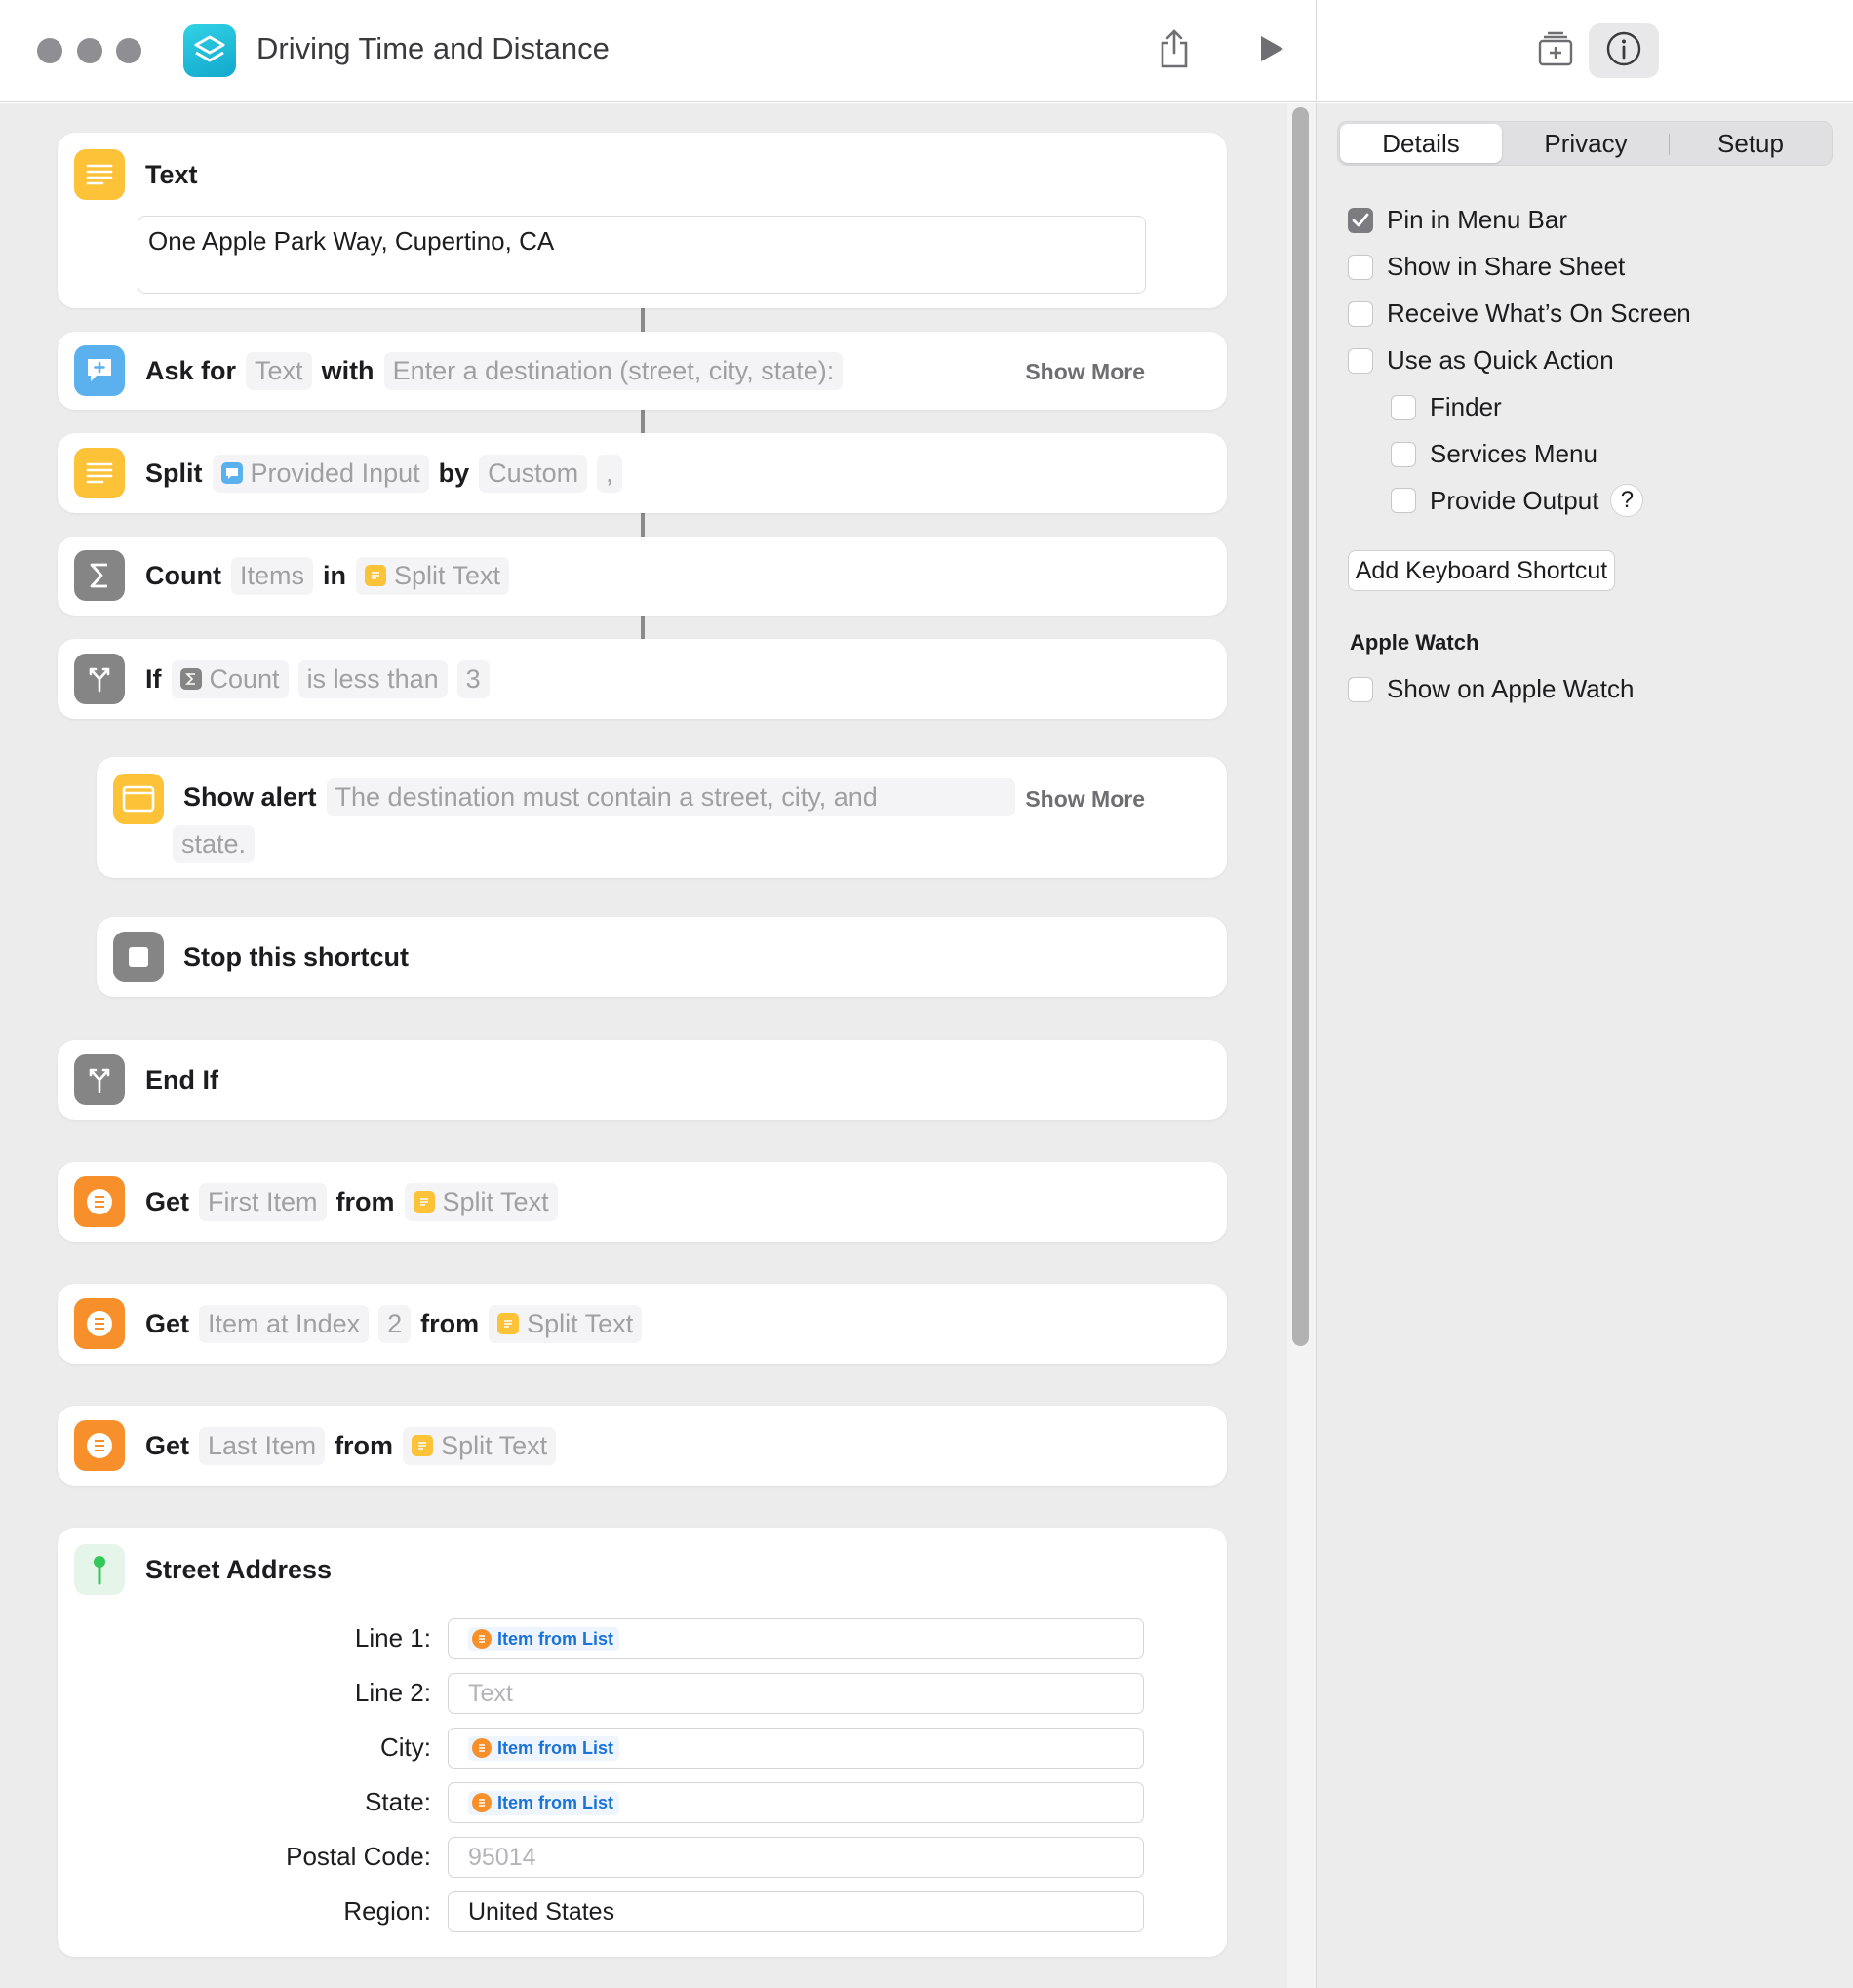 This screenshot has width=1853, height=1988. What do you see at coordinates (1415, 643) in the screenshot?
I see `apple-watch-section-title: Apple Watch` at bounding box center [1415, 643].